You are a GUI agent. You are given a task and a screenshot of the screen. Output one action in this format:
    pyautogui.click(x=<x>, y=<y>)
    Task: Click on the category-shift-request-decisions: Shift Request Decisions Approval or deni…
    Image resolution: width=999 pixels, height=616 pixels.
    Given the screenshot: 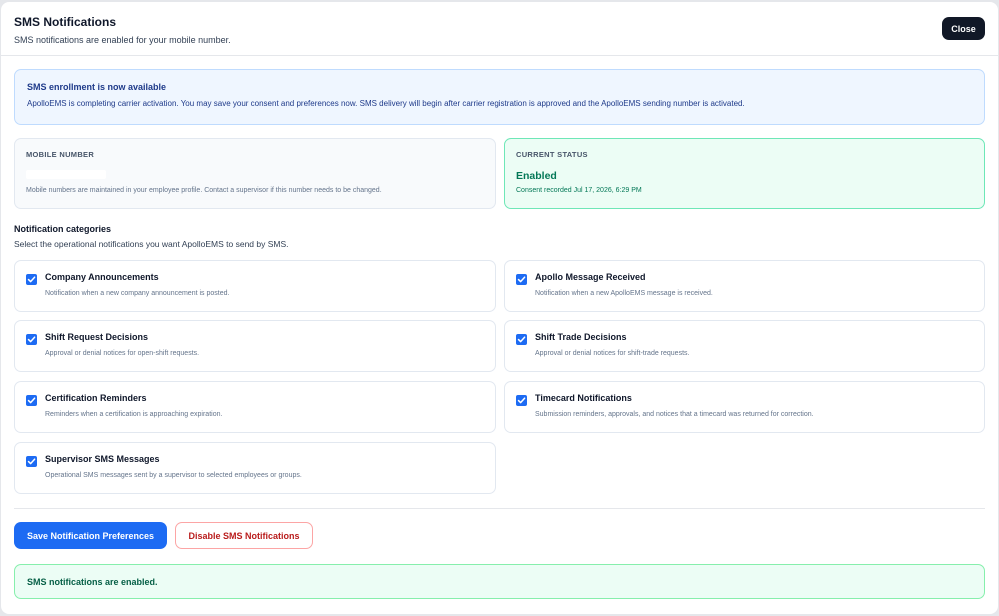 What is the action you would take?
    pyautogui.click(x=255, y=346)
    